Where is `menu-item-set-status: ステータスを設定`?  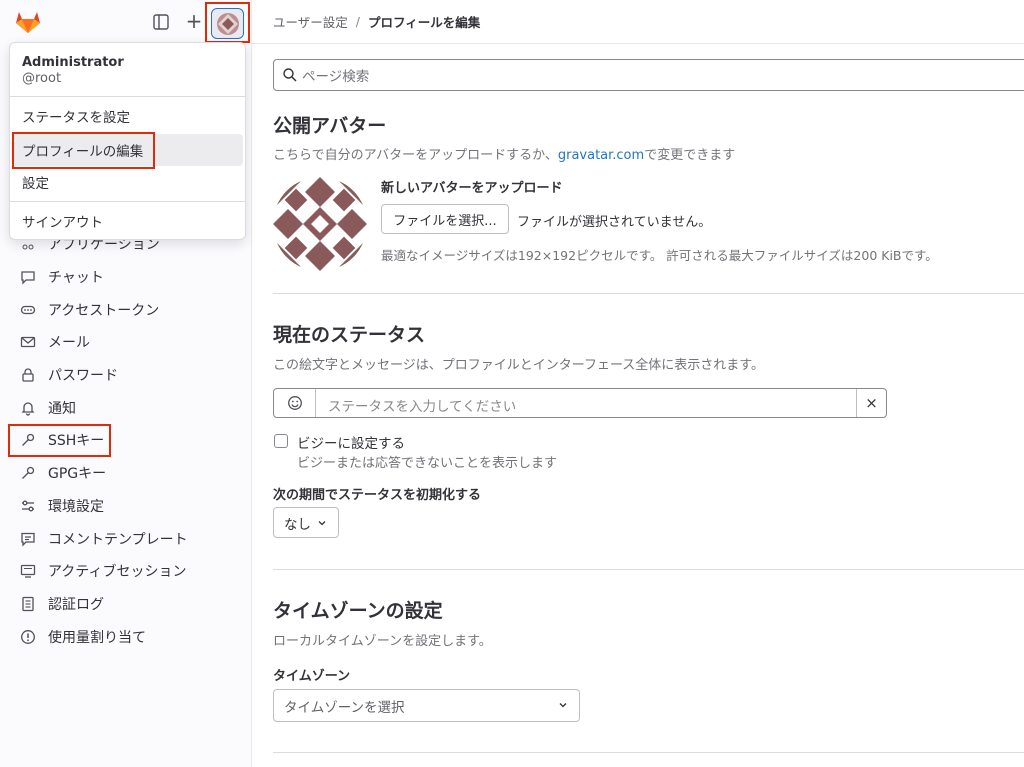
menu-item-set-status: ステータスを設定 is located at coordinates (127, 116).